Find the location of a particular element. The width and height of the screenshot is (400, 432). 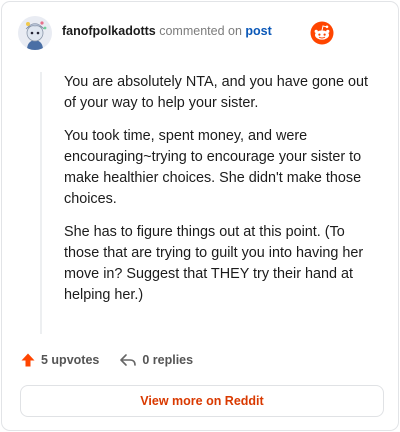

author-line: fanofpolkadotts commented on post is located at coordinates (167, 31).